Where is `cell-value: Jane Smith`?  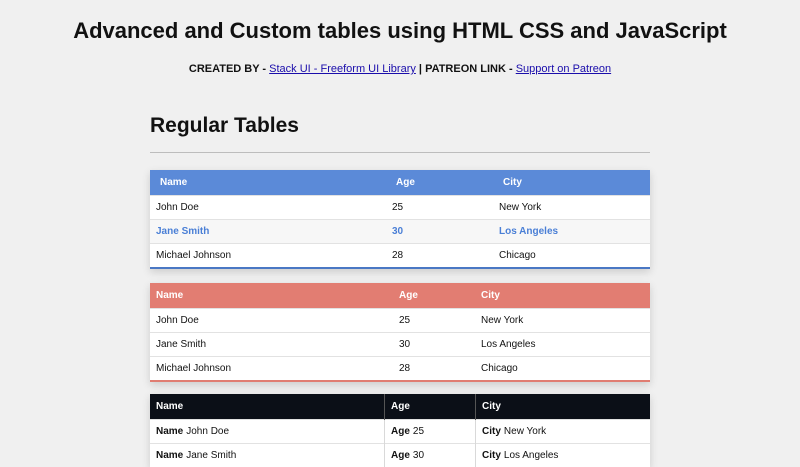 cell-value: Jane Smith is located at coordinates (211, 455).